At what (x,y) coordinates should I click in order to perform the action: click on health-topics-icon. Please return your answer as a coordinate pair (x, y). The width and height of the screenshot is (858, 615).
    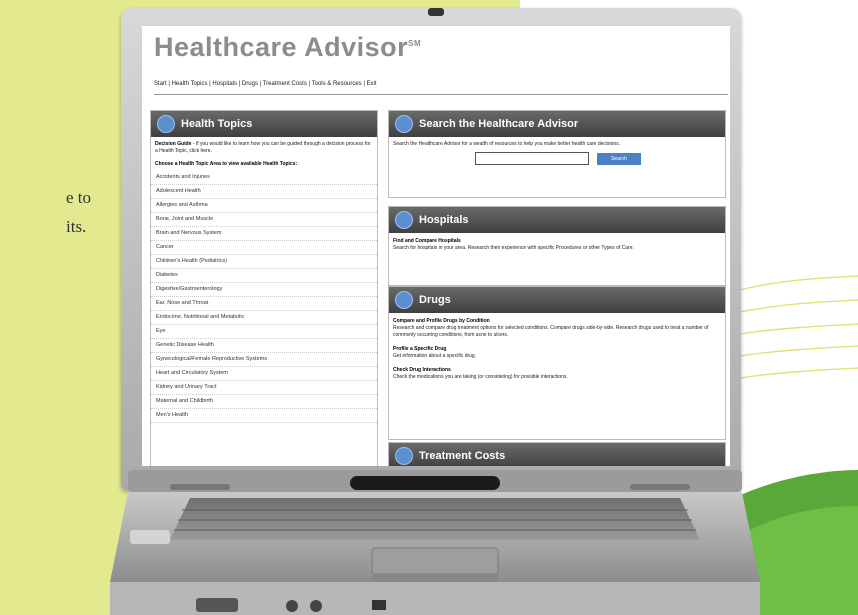
    Looking at the image, I should click on (166, 124).